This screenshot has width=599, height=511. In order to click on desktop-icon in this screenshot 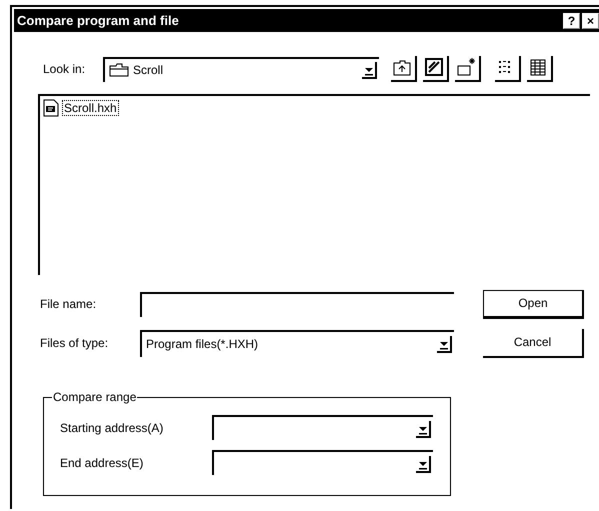, I will do `click(436, 69)`.